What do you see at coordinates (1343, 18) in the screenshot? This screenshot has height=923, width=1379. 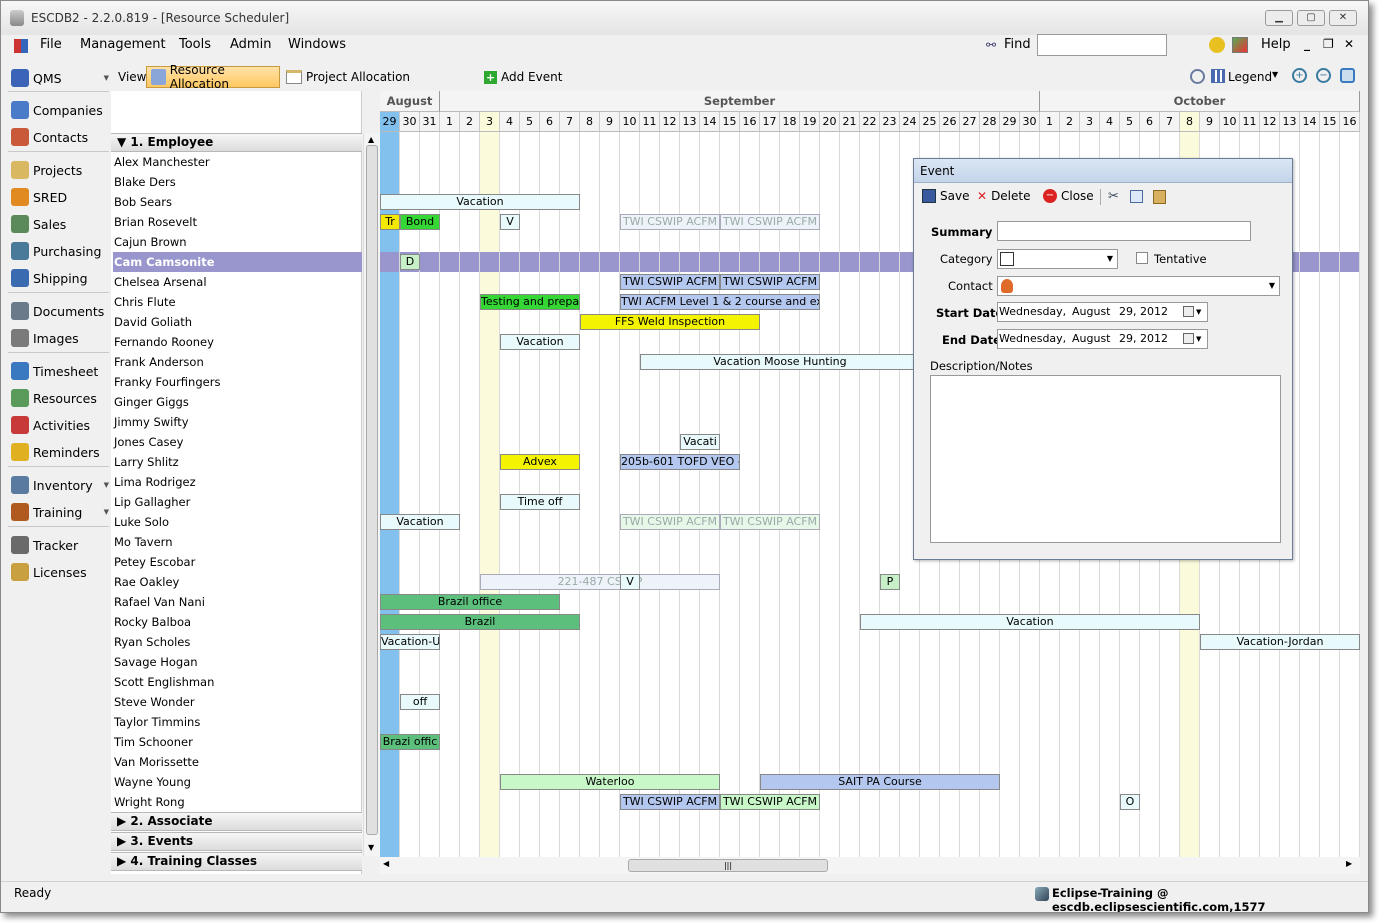 I see `close-window-button: ✕` at bounding box center [1343, 18].